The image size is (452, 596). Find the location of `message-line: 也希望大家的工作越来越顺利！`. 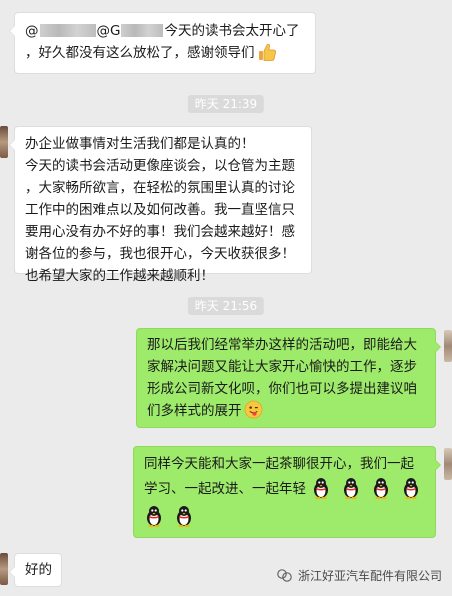

message-line: 也希望大家的工作越来越顺利！ is located at coordinates (119, 276).